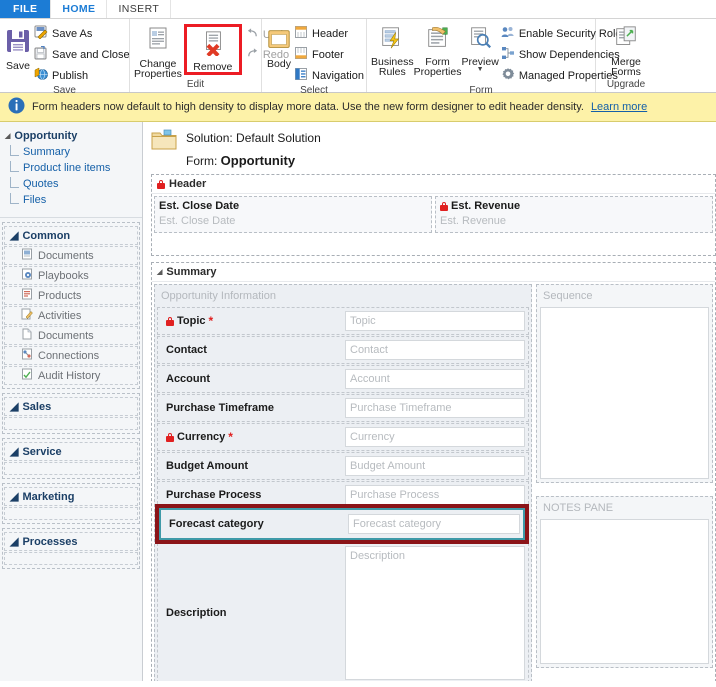  What do you see at coordinates (71, 451) in the screenshot?
I see `nav-section-service: ◢ Service` at bounding box center [71, 451].